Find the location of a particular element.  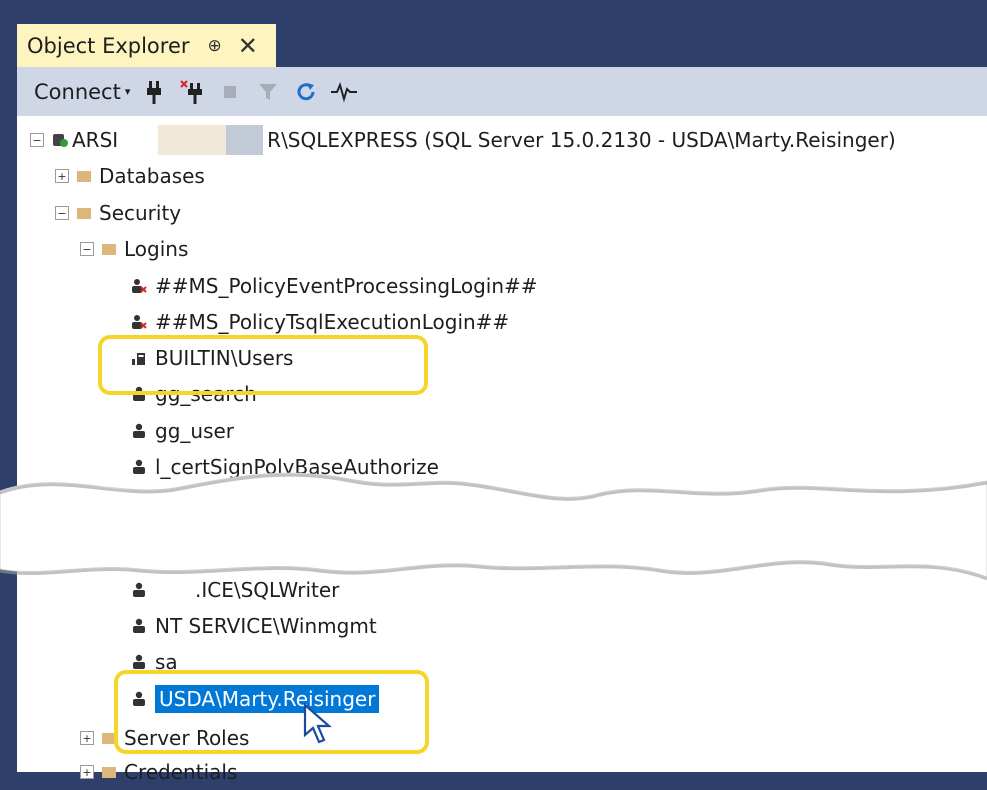

connect-button: Connect ▾ is located at coordinates (82, 92).